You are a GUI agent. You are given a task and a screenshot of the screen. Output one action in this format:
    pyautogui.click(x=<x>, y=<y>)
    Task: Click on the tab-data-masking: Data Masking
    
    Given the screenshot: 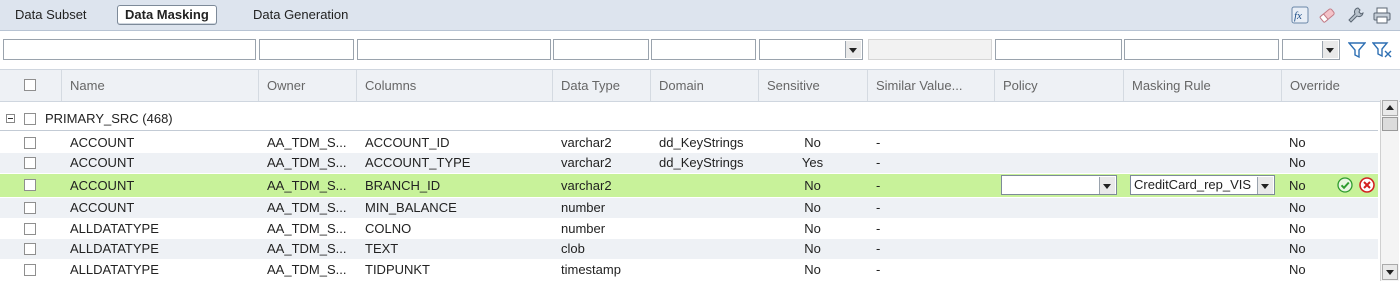 What is the action you would take?
    pyautogui.click(x=167, y=15)
    